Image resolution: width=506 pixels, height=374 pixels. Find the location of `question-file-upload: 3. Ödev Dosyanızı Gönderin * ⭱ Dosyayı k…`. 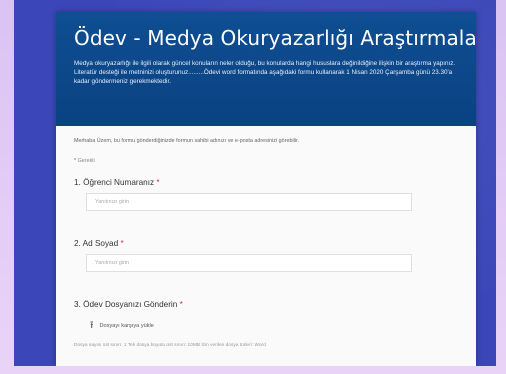

question-file-upload: 3. Ödev Dosyanızı Gönderin * ⭱ Dosyayı k… is located at coordinates (266, 324).